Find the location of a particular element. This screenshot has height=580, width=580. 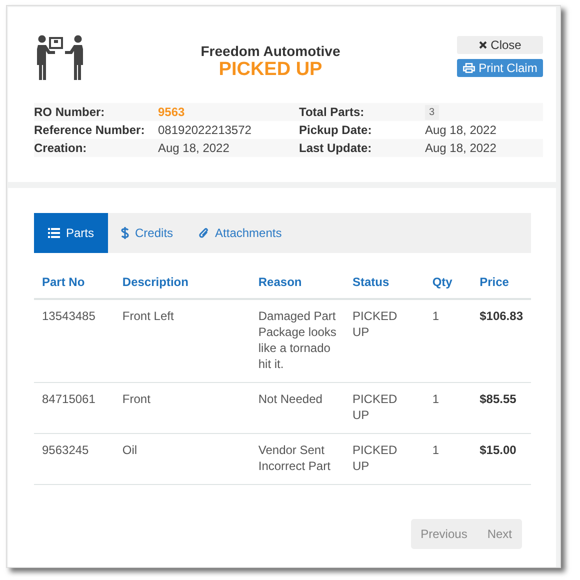

table-cell: Damaged Part Package looks like a tornado hit it. is located at coordinates (297, 340).